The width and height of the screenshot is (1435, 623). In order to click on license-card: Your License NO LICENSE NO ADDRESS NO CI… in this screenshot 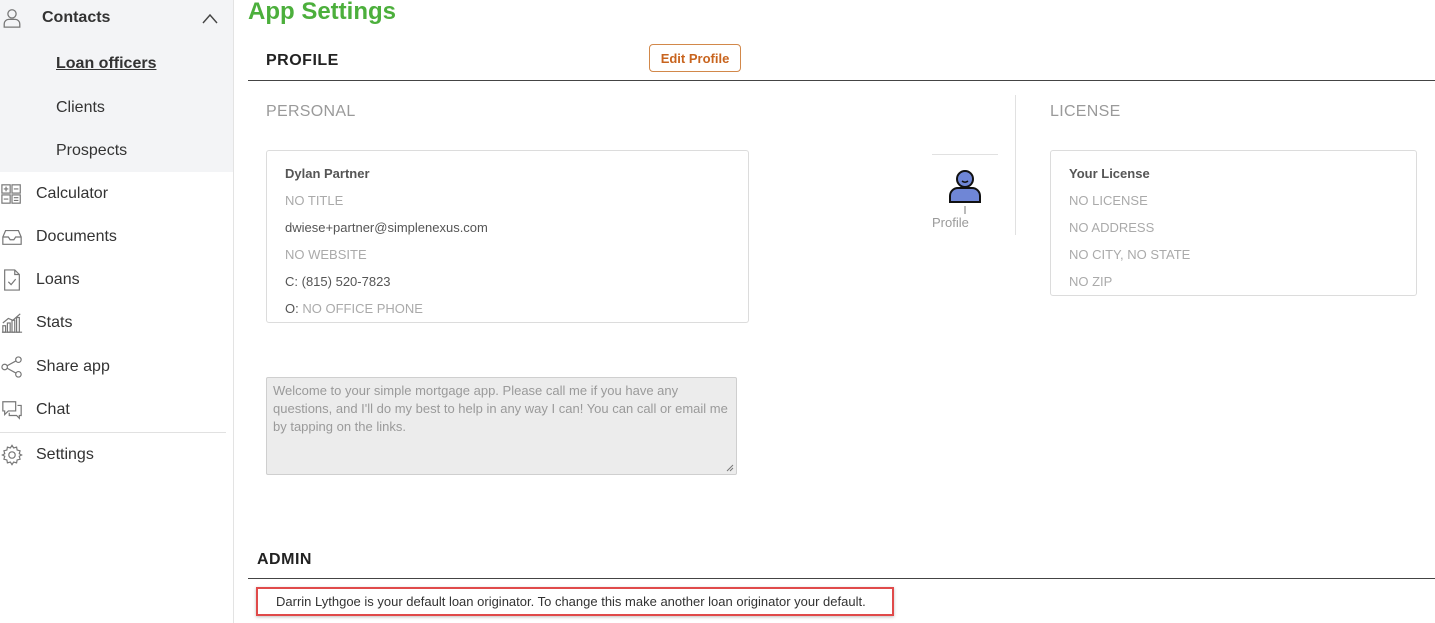, I will do `click(1233, 223)`.